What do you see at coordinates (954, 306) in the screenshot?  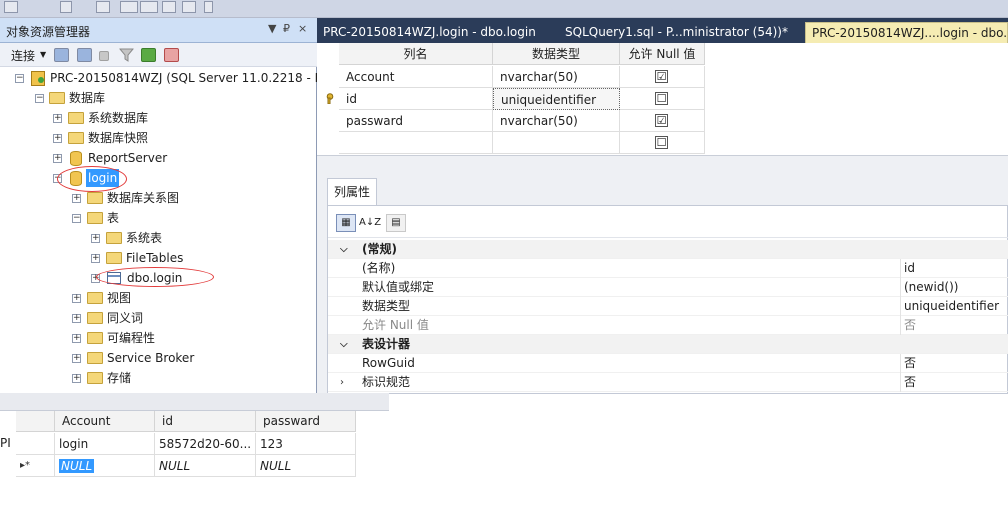 I see `property-value: uniqueidentifier` at bounding box center [954, 306].